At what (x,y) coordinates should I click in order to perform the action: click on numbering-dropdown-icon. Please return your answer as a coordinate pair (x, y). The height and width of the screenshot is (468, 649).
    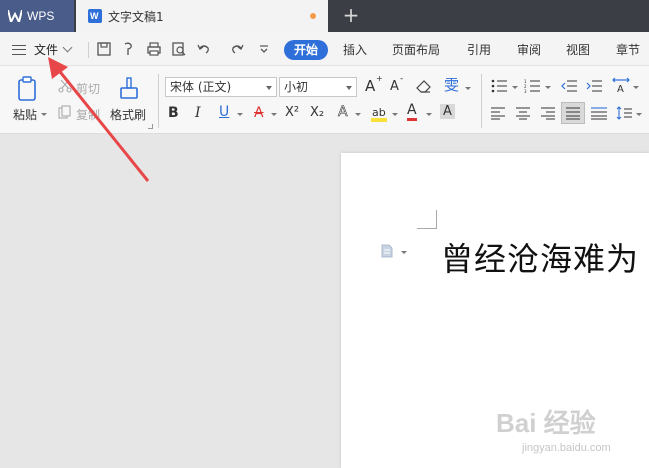
    Looking at the image, I should click on (548, 87).